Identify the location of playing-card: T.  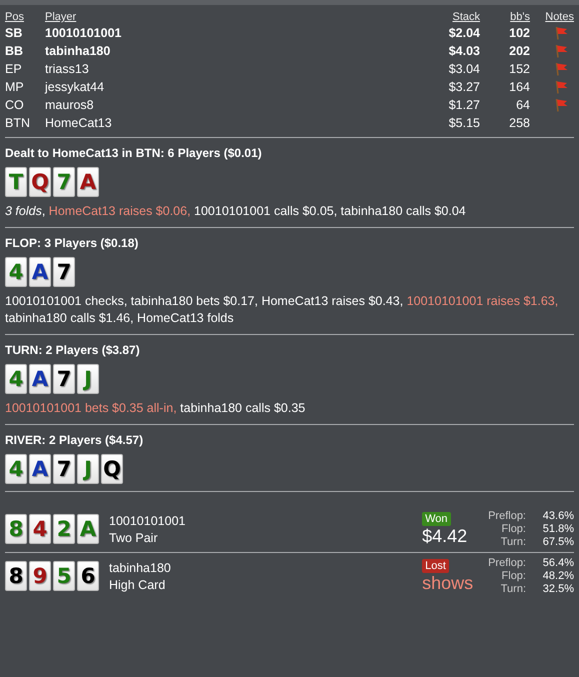
(16, 182).